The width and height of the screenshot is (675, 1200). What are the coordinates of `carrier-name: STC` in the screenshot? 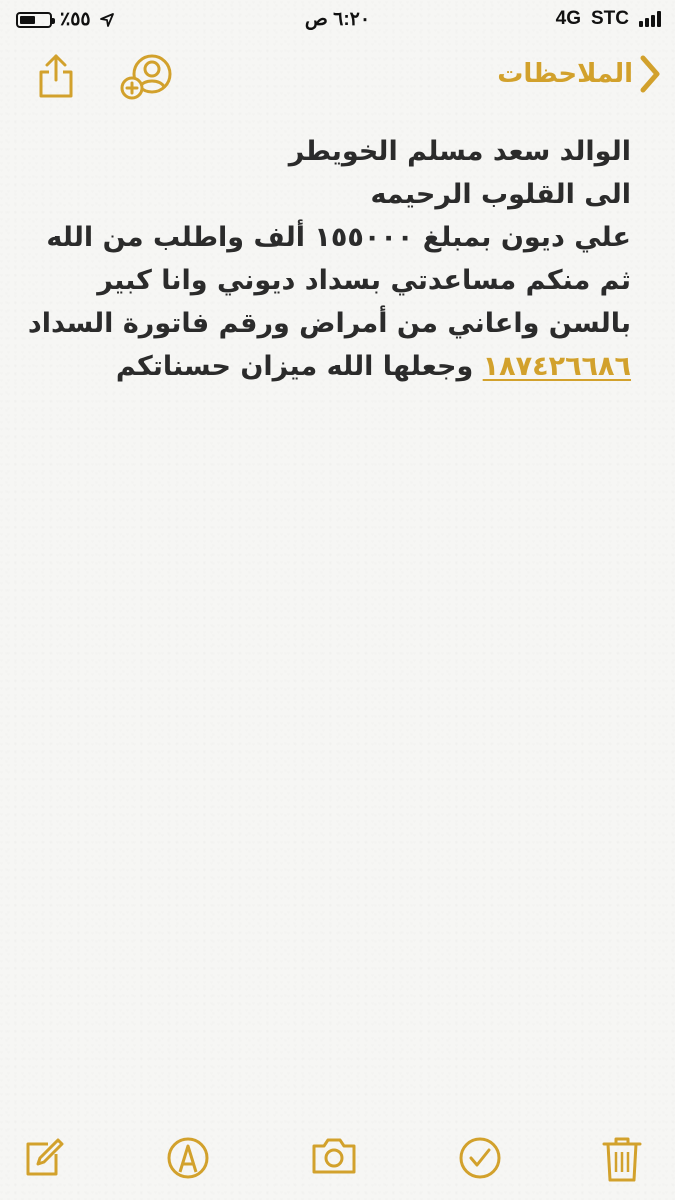 It's located at (610, 18).